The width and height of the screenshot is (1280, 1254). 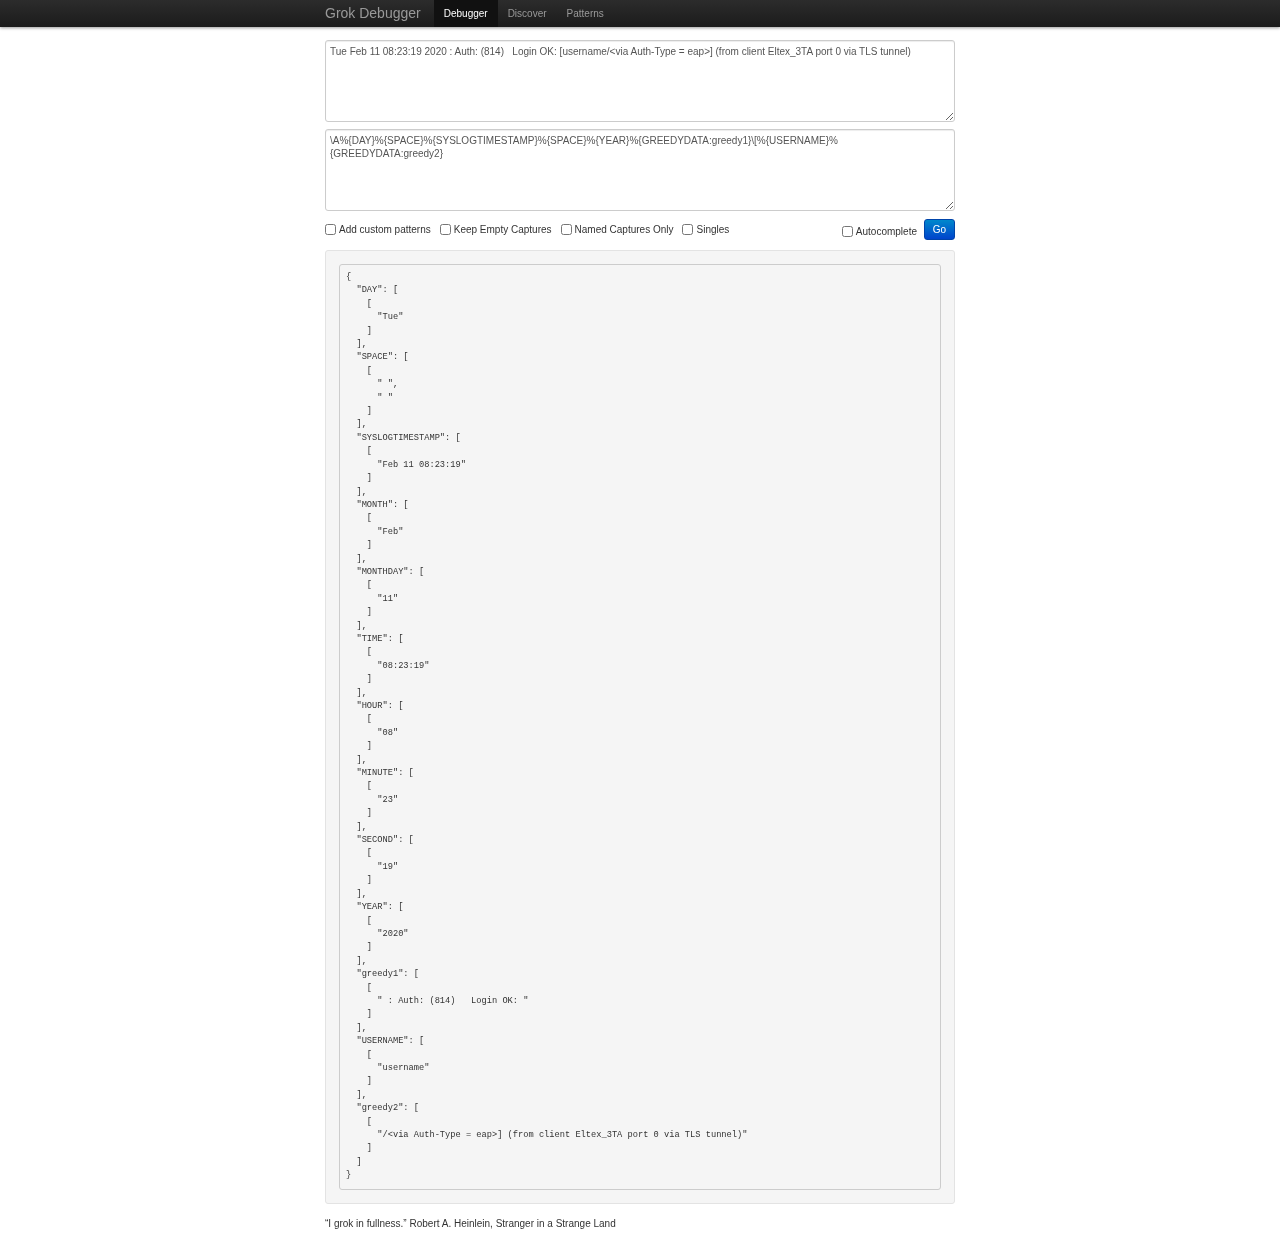 What do you see at coordinates (385, 229) in the screenshot?
I see `option-label: Add custom patterns` at bounding box center [385, 229].